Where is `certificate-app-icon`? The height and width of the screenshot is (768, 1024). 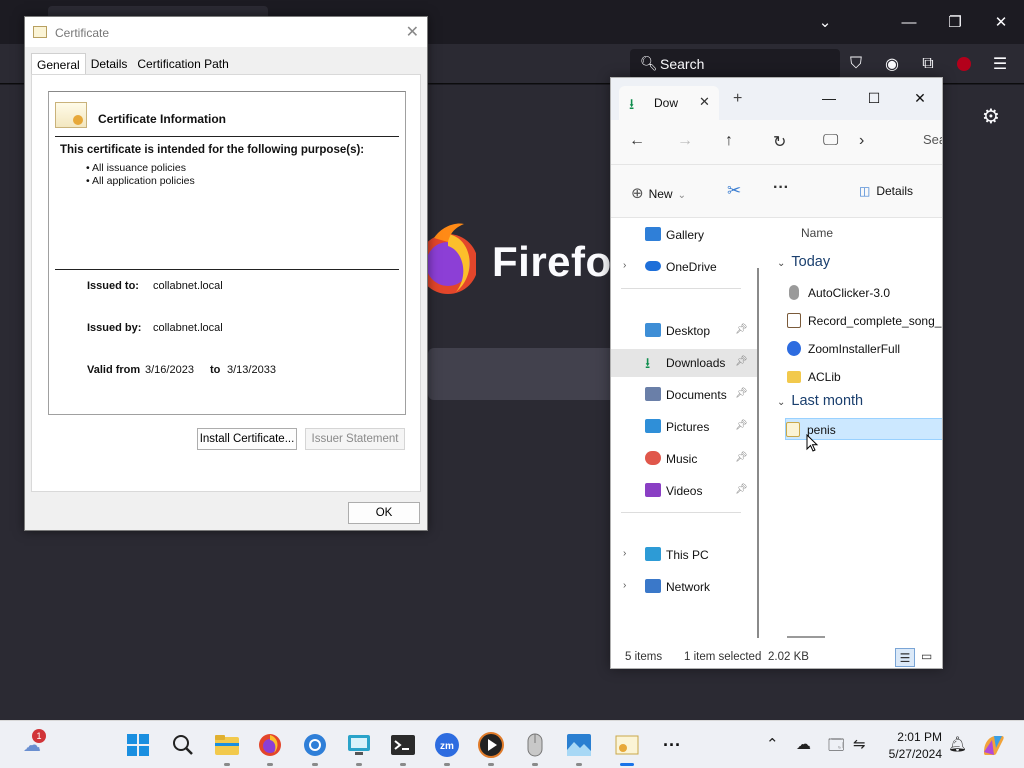 certificate-app-icon is located at coordinates (627, 745).